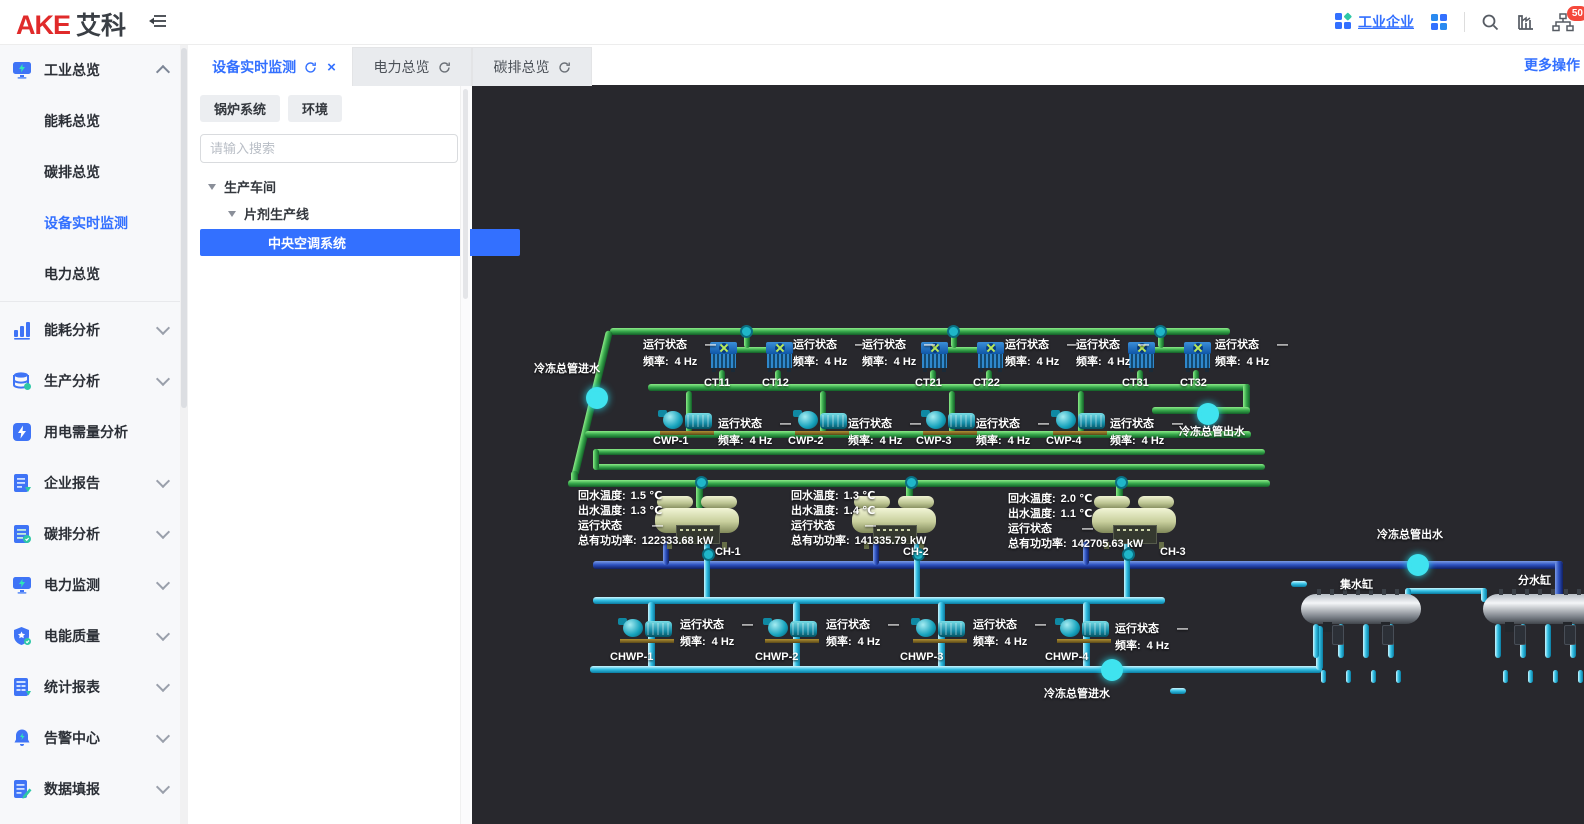  What do you see at coordinates (532, 66) in the screenshot?
I see `tab-carbon-overview: 碳排总览` at bounding box center [532, 66].